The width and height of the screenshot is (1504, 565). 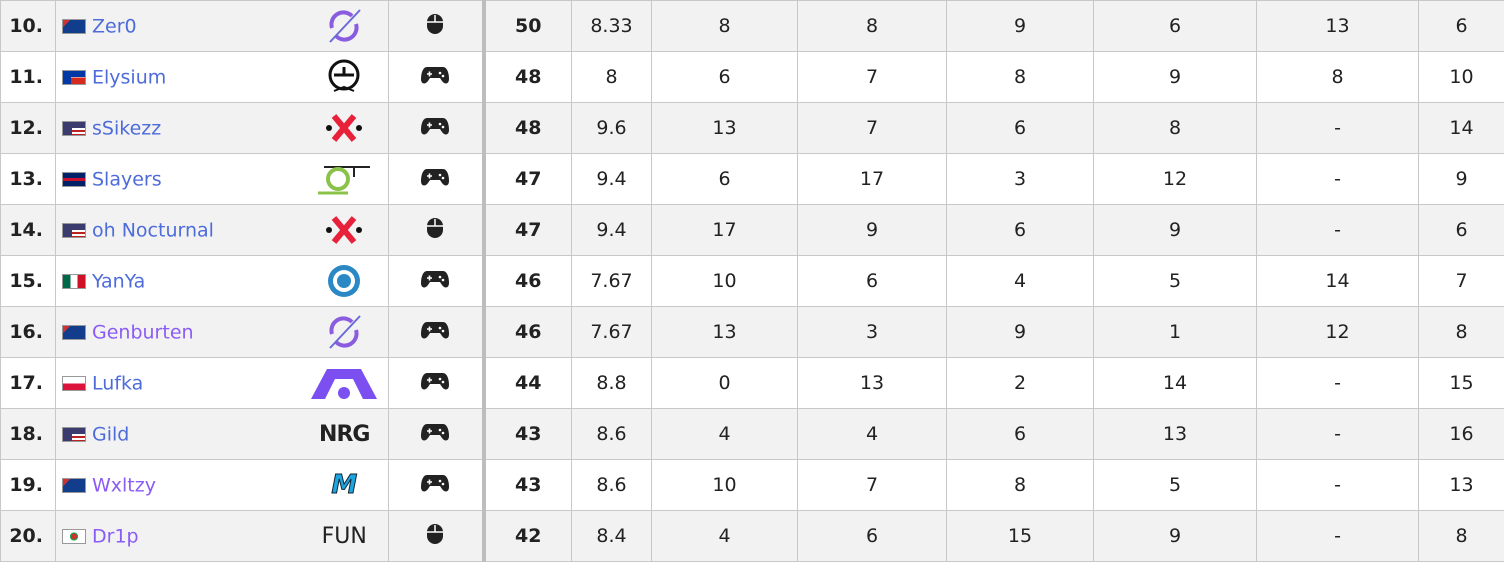 I want to click on game-3-points: 2, so click(x=1020, y=383).